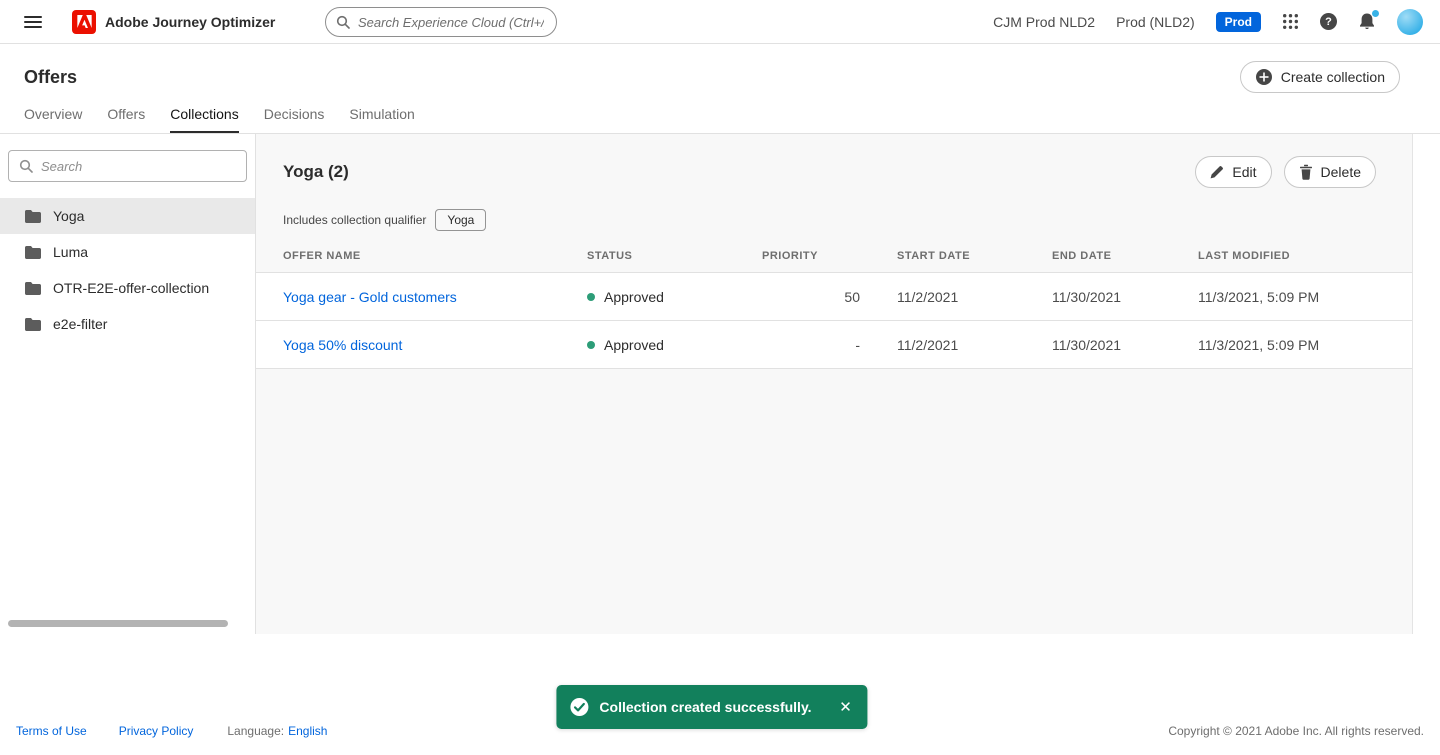 This screenshot has height=755, width=1440. Describe the element at coordinates (1244, 256) in the screenshot. I see `column-header-last-modified: LAST MODIFIED` at that location.